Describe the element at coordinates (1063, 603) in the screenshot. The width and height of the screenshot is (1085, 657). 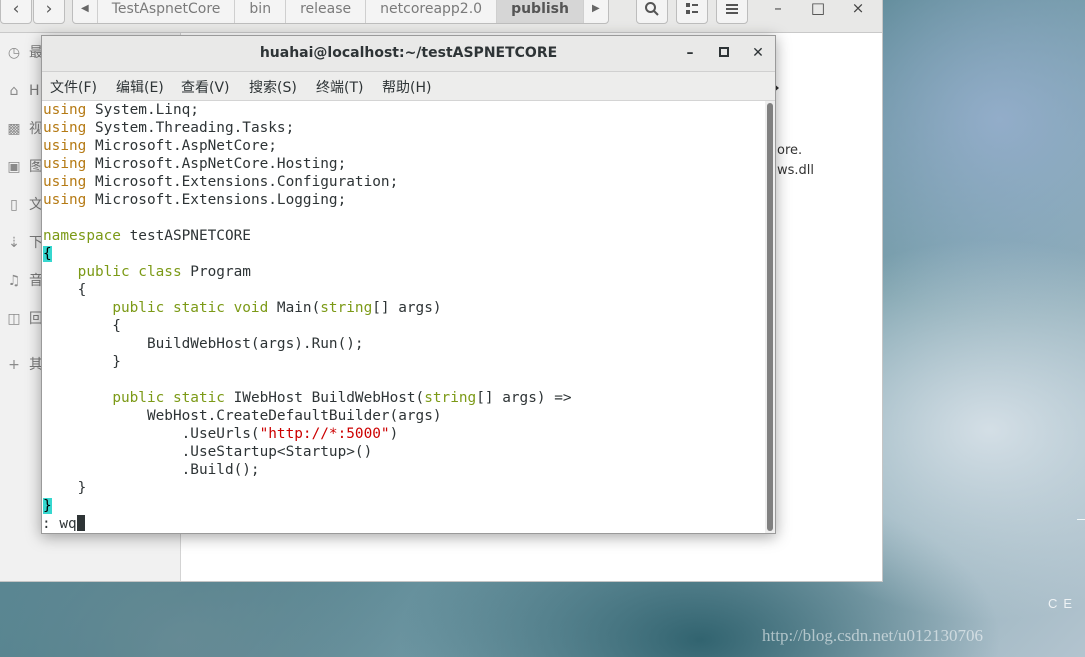
I see `desktop-brand-text: CE` at that location.